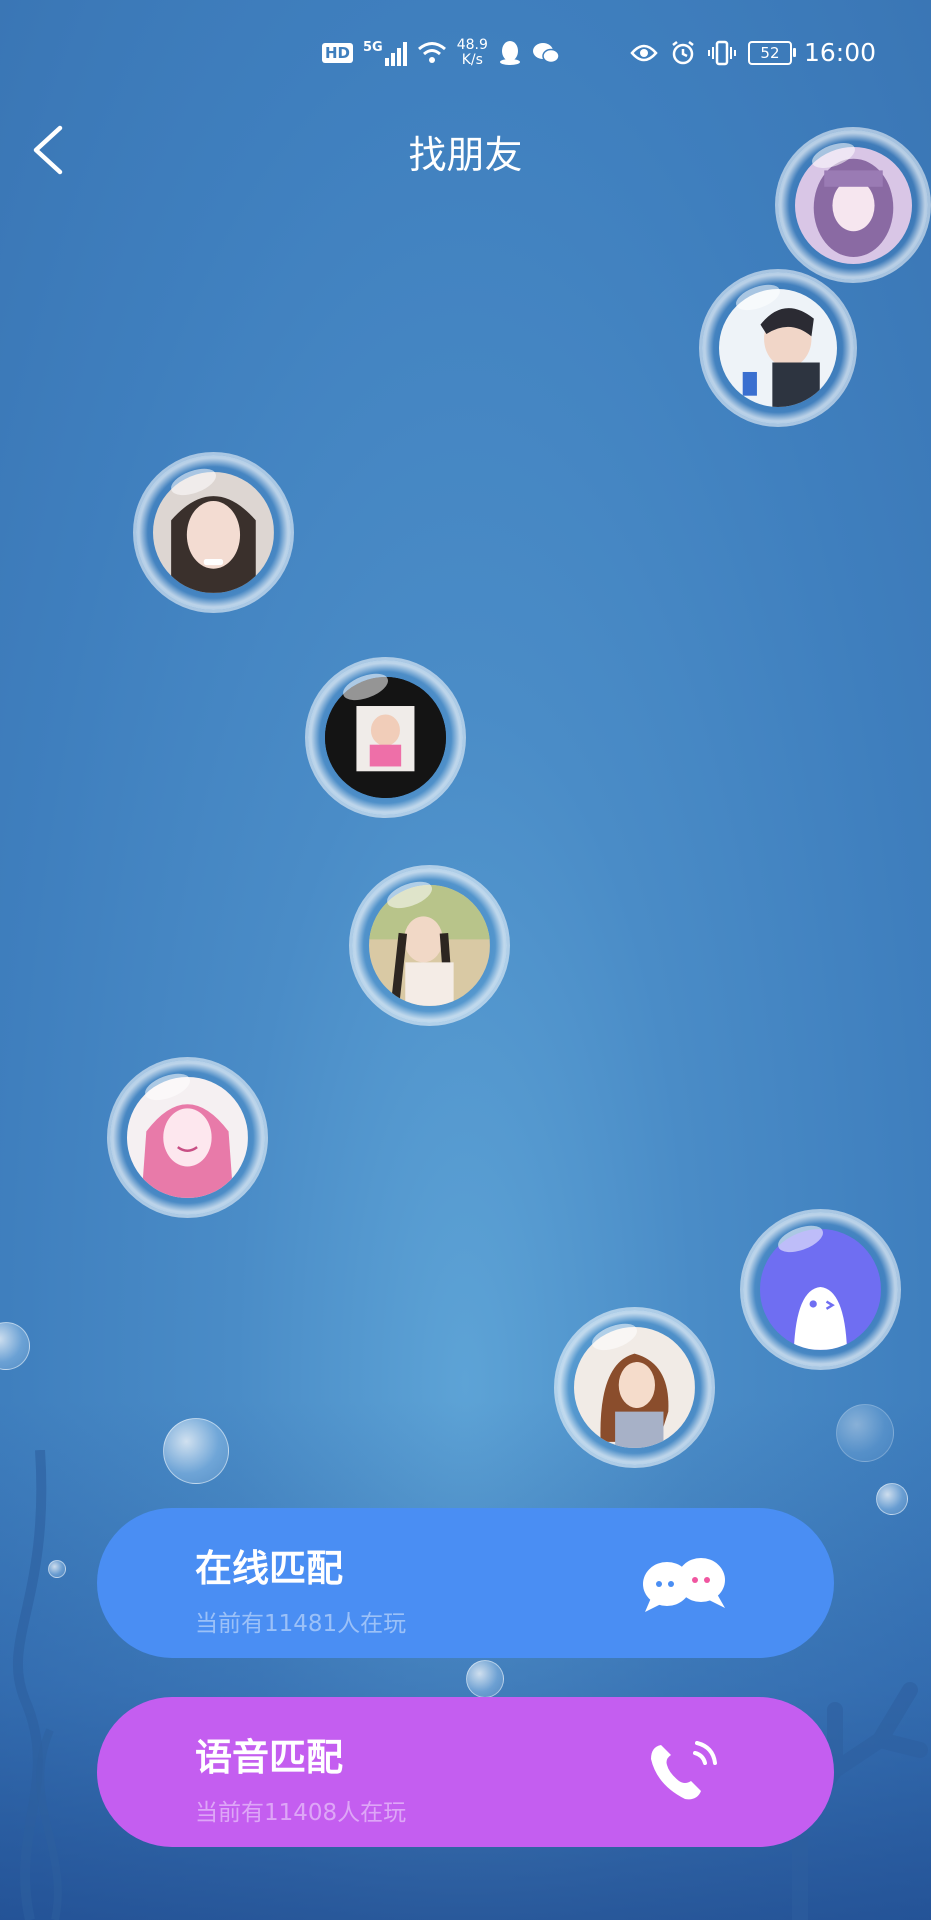  I want to click on hd-badge: HD, so click(338, 53).